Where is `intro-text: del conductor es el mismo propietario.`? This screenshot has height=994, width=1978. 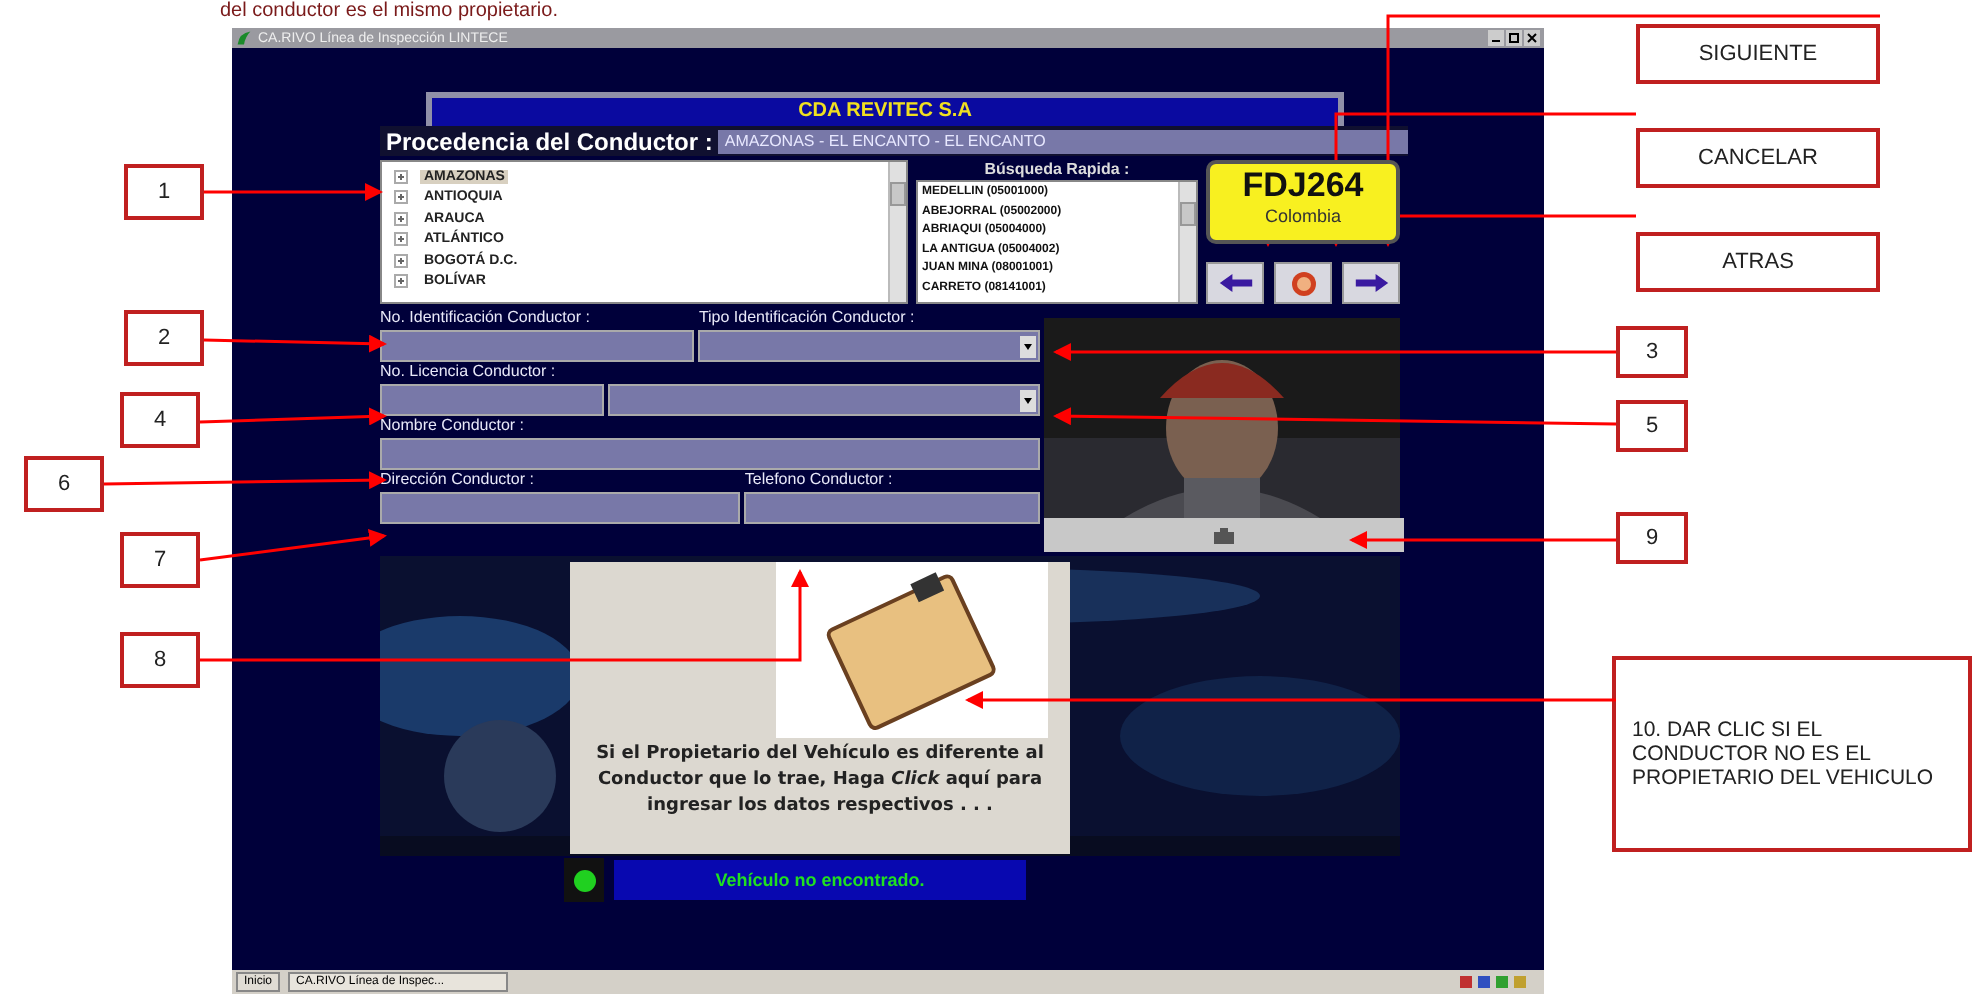
intro-text: del conductor es el mismo propietario. is located at coordinates (390, 12).